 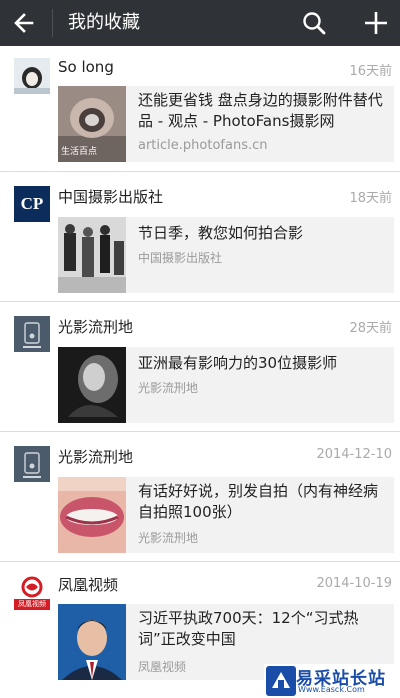 I want to click on article-source: 凤凰视频, so click(x=162, y=667).